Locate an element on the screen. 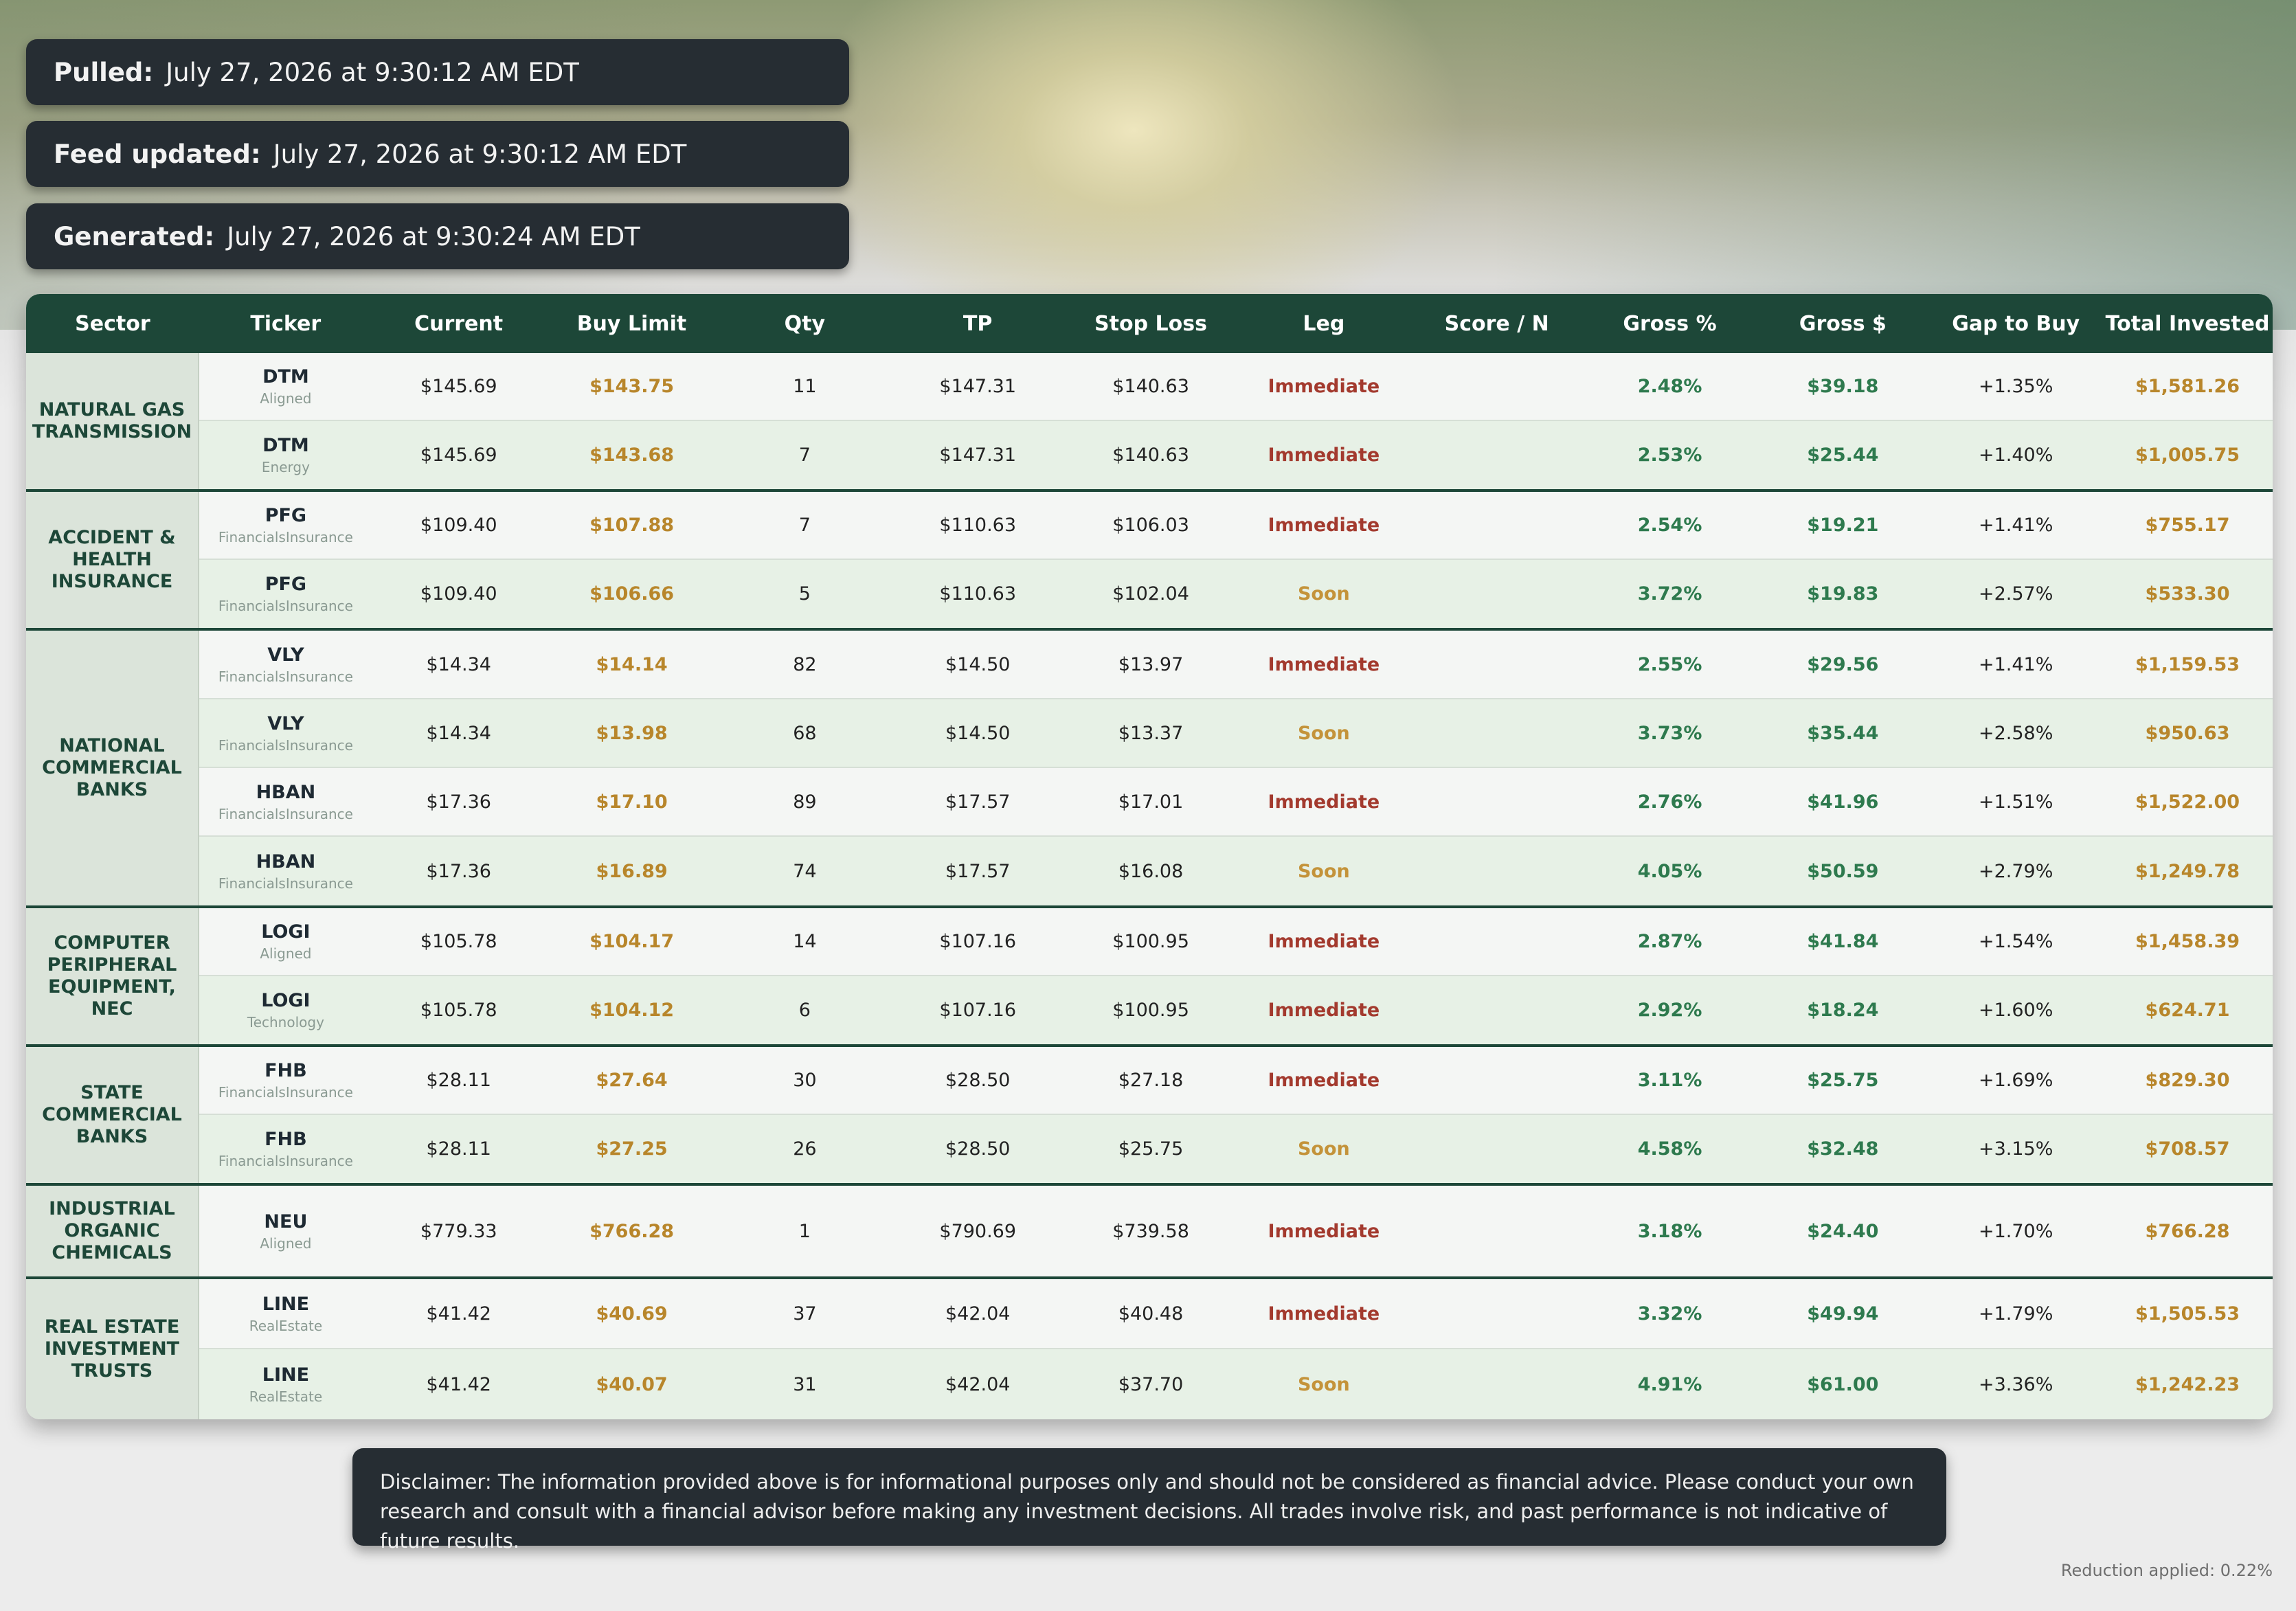 The width and height of the screenshot is (2296, 1611). gap-to-buy-cell: +1.60% is located at coordinates (2015, 1010).